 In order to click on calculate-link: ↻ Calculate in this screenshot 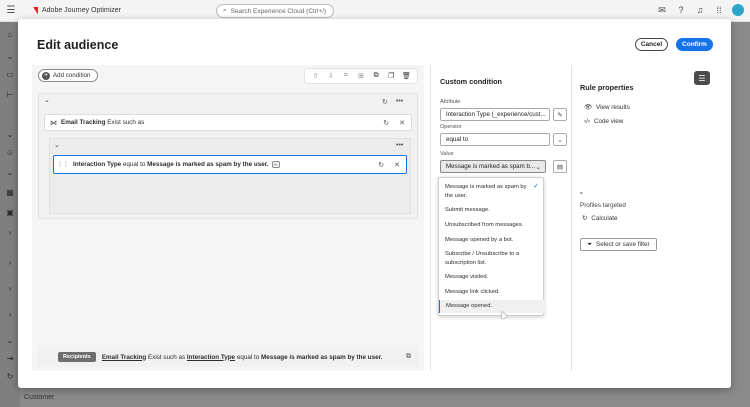, I will do `click(600, 218)`.